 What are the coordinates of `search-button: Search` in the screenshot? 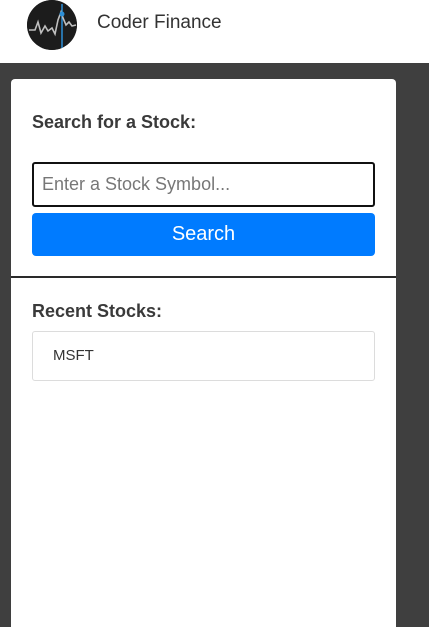 It's located at (203, 234).